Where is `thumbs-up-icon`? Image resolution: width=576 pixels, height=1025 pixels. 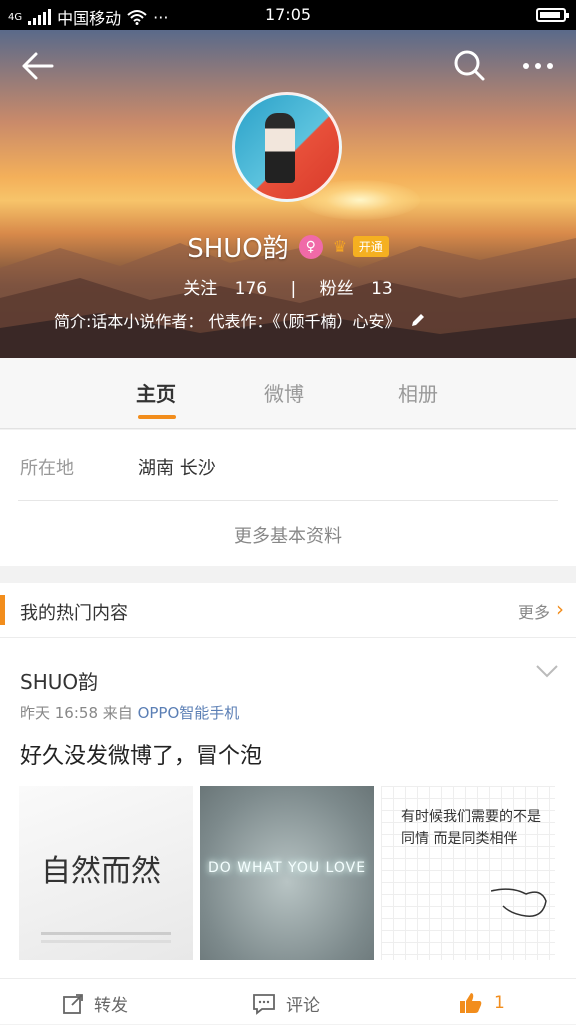
thumbs-up-icon is located at coordinates (471, 1003).